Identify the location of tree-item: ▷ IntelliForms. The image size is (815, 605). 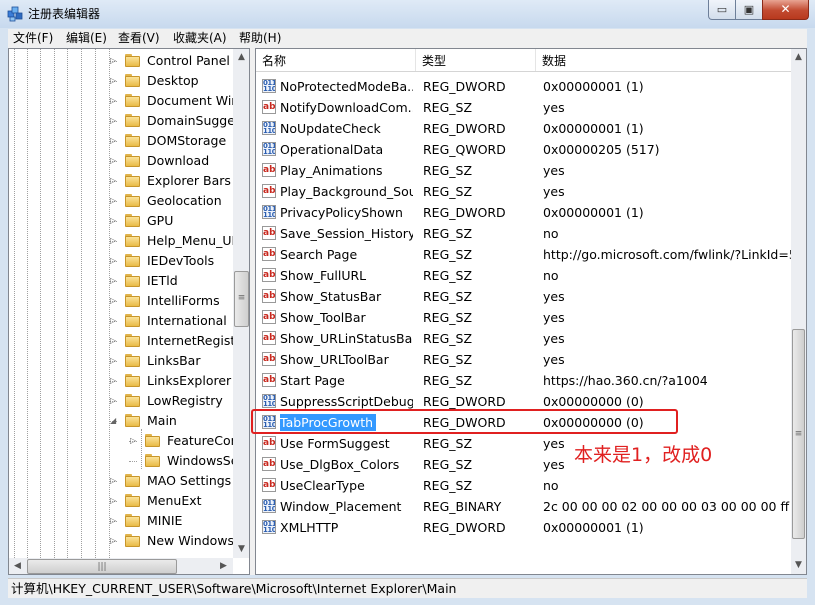
(121, 301).